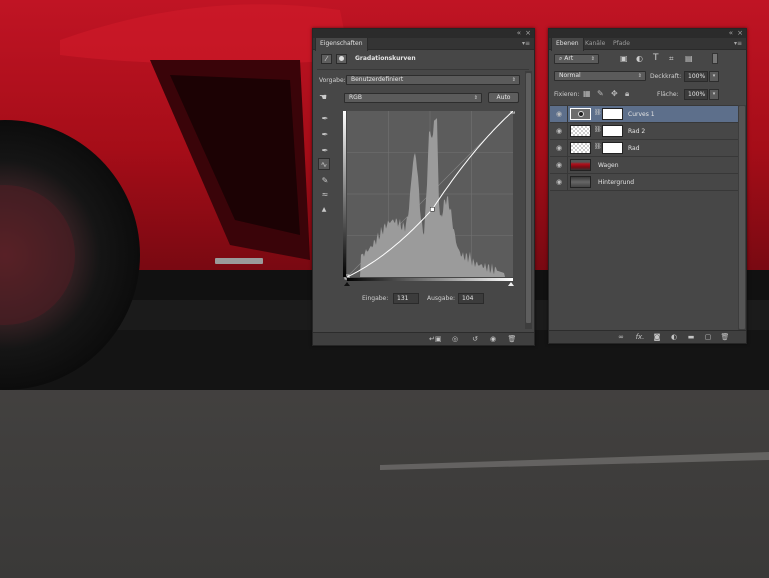  Describe the element at coordinates (432, 209) in the screenshot. I see `curve-control-point` at that location.